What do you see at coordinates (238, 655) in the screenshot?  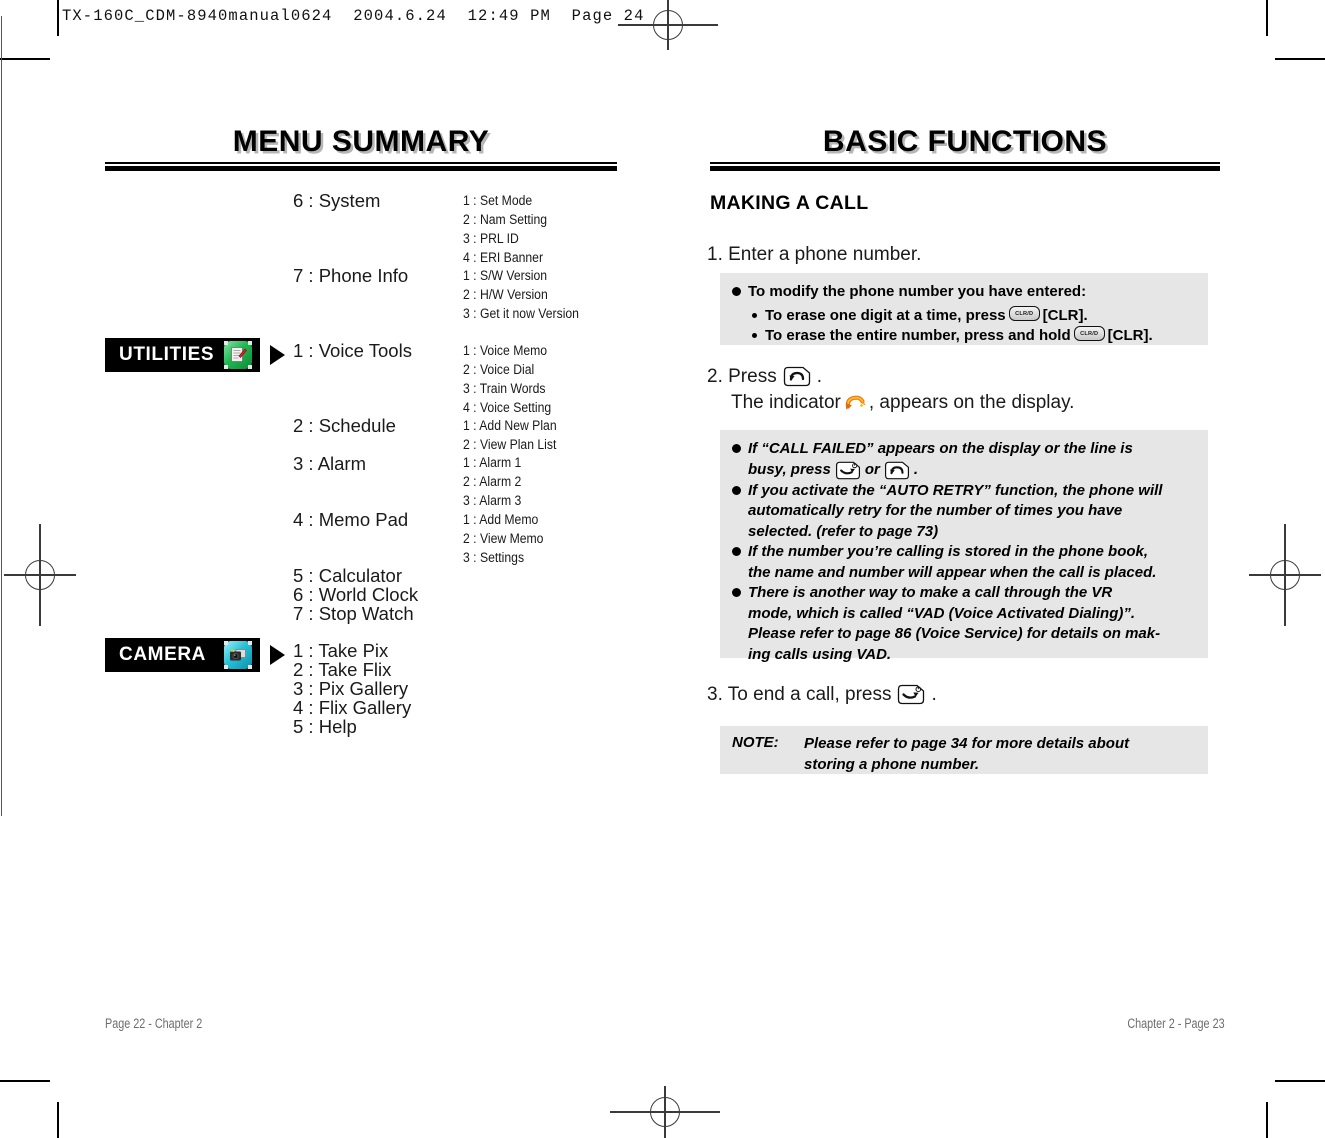 I see `camera-icon` at bounding box center [238, 655].